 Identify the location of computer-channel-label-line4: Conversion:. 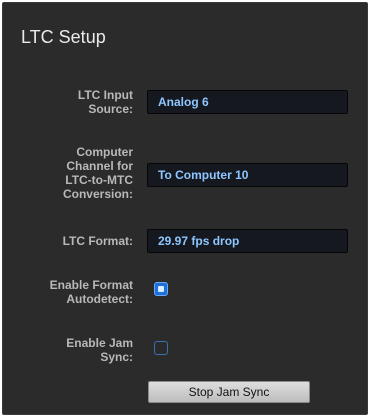
(97, 194).